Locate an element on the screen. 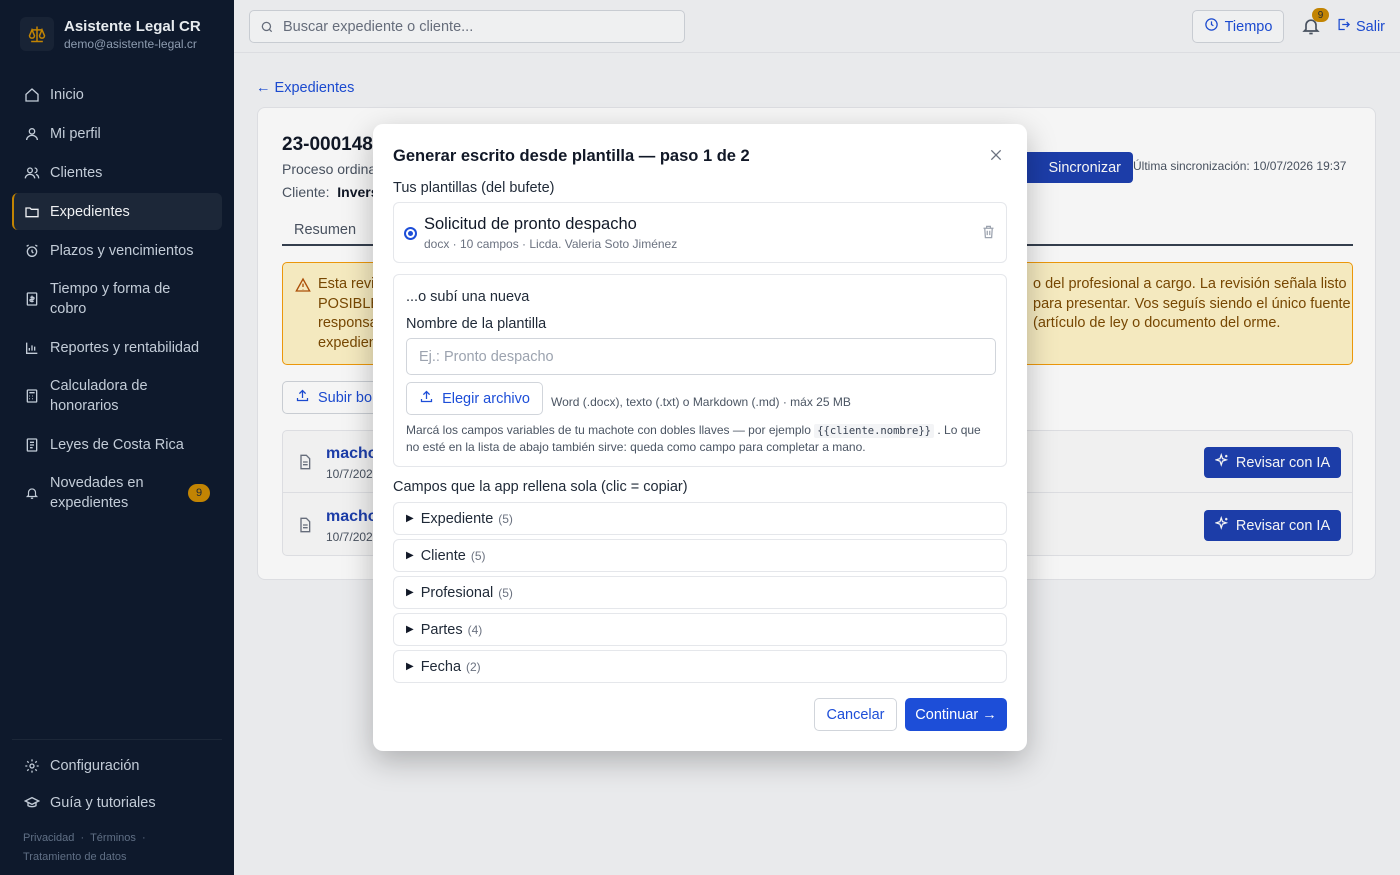 This screenshot has width=1400, height=875. field-group-name: Fecha is located at coordinates (441, 666).